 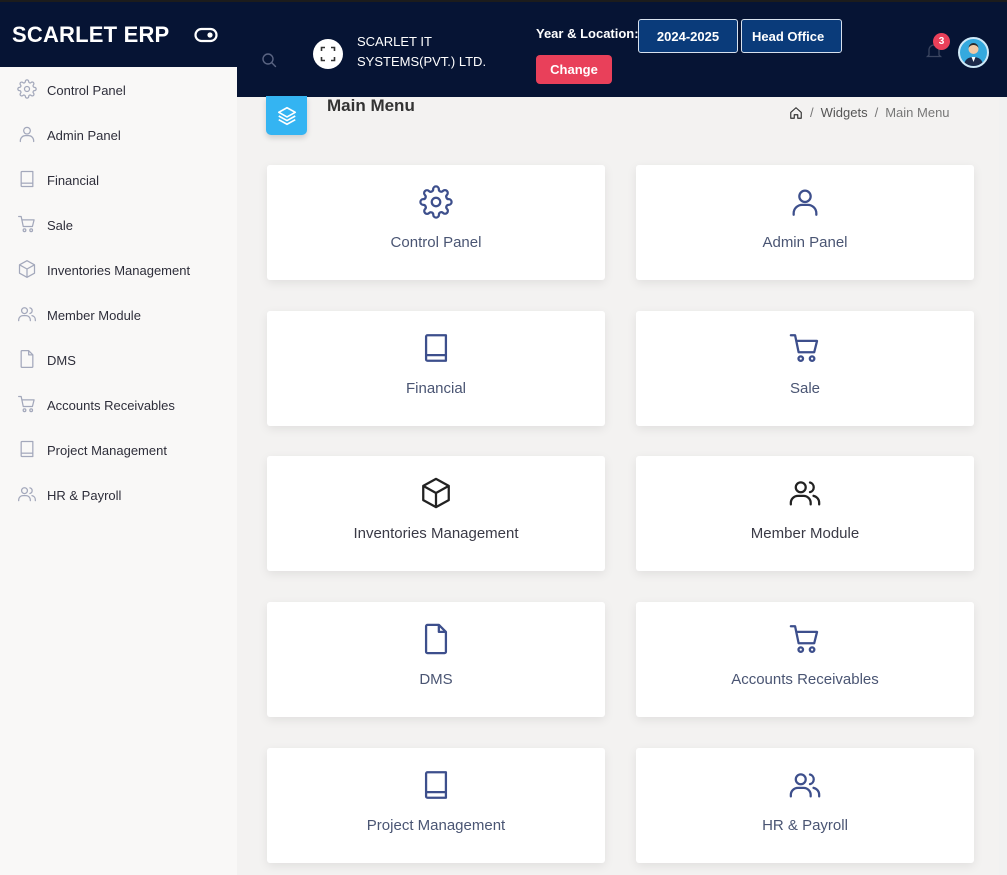 I want to click on card-financial: Financial, so click(x=436, y=368).